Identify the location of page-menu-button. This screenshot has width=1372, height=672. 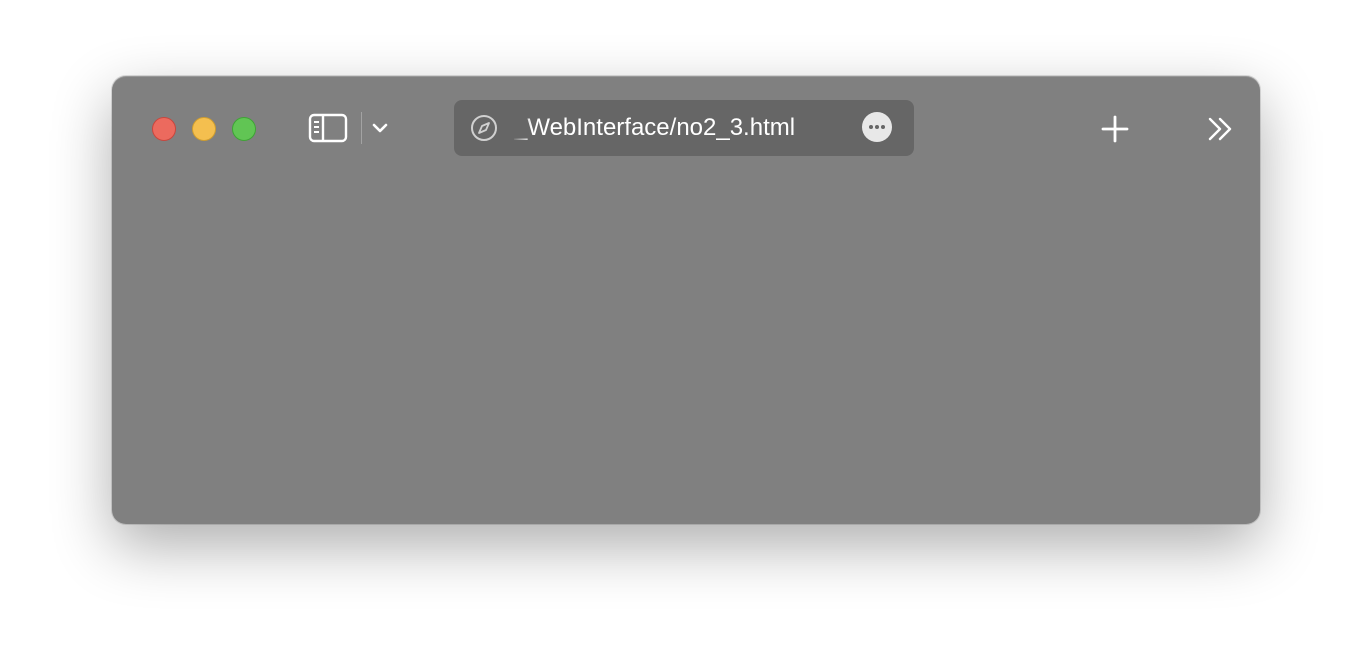
(877, 127).